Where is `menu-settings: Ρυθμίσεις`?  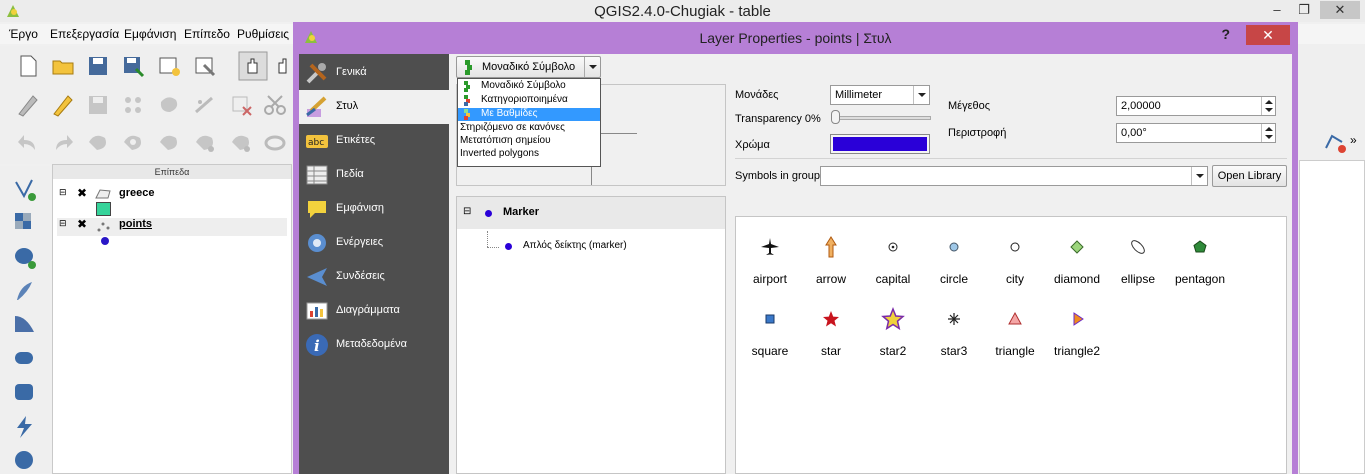
menu-settings: Ρυθμίσεις is located at coordinates (263, 34).